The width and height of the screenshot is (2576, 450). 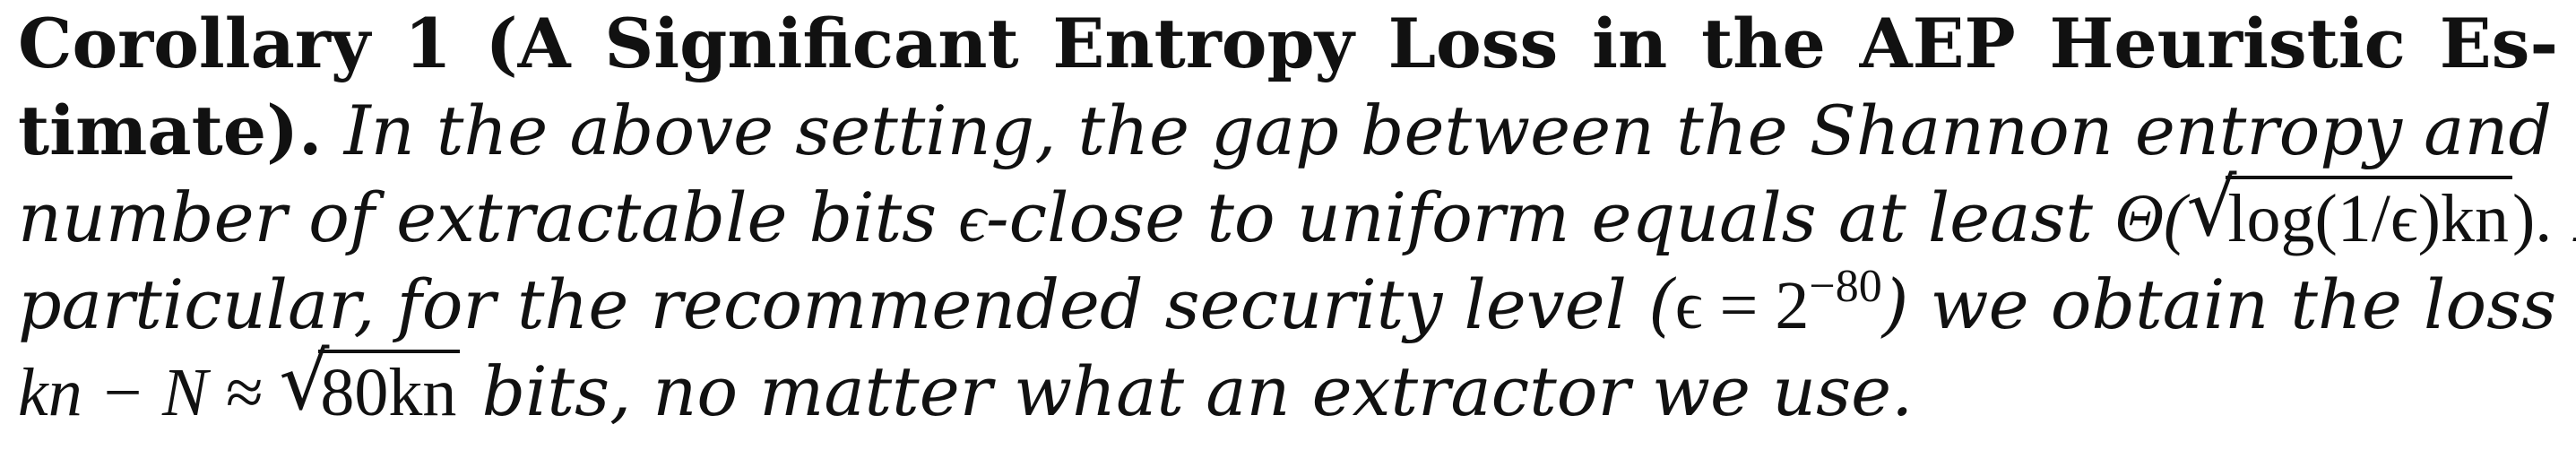 What do you see at coordinates (149, 393) in the screenshot?
I see `loss-expression: kn − N ≈` at bounding box center [149, 393].